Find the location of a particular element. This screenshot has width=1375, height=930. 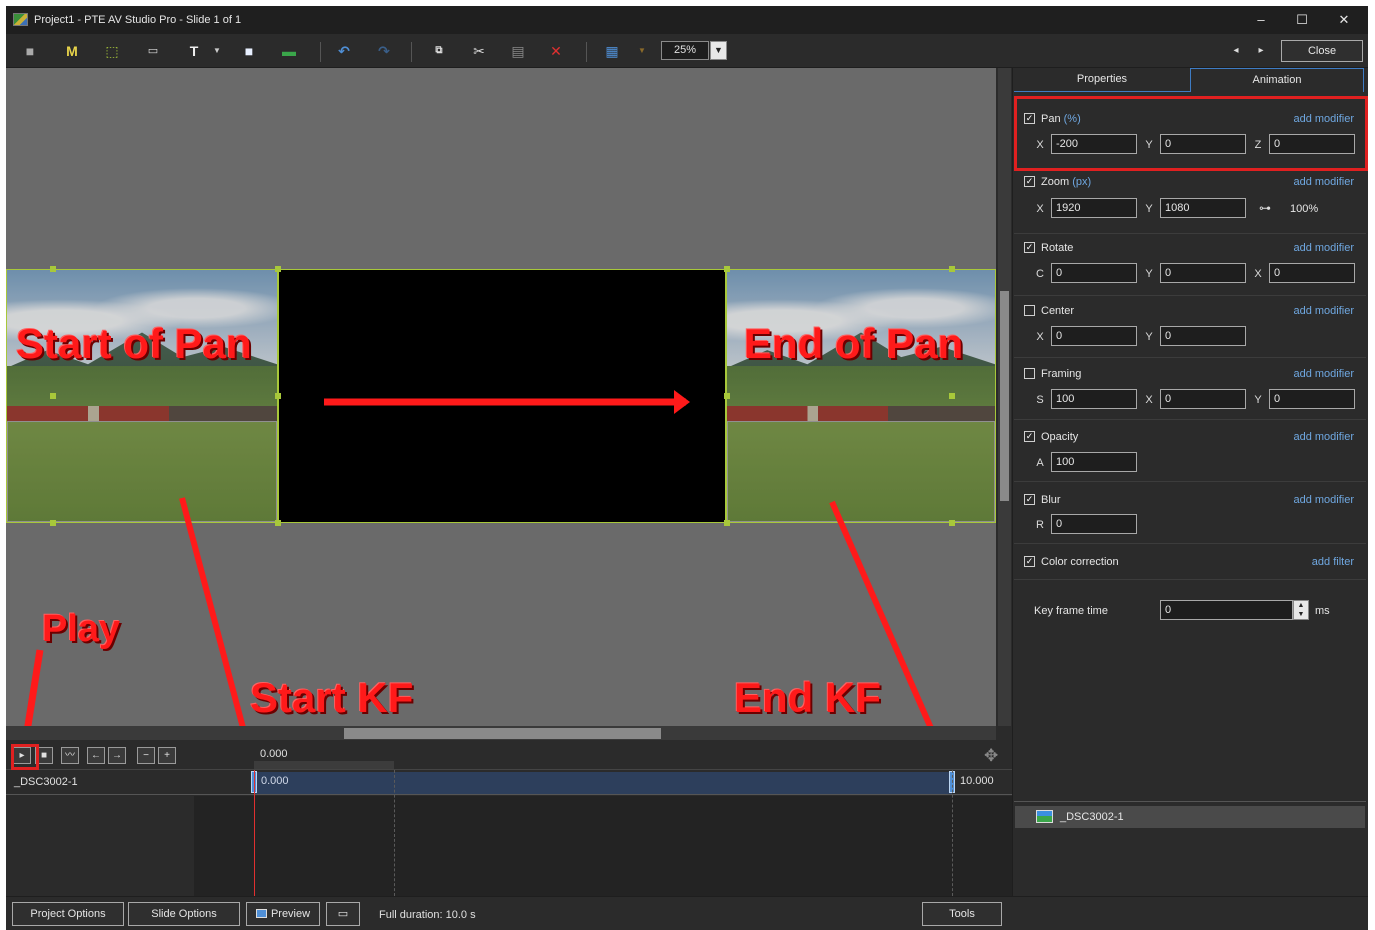

center-y-label: Y is located at coordinates (1149, 337).